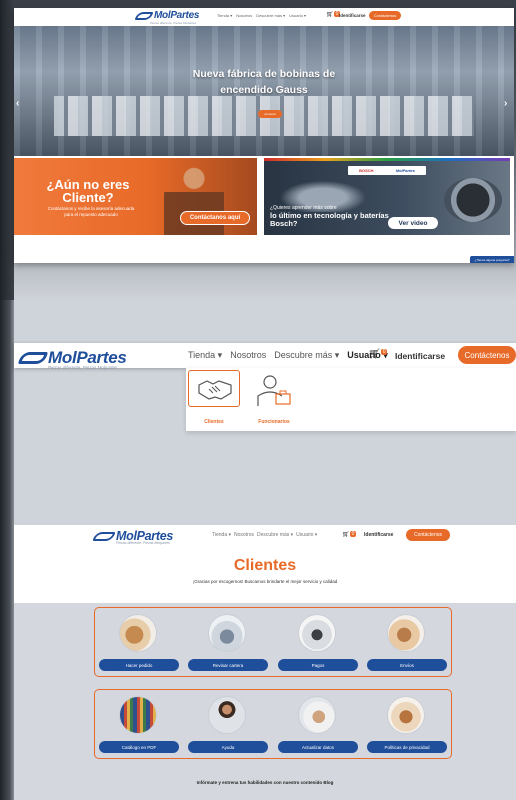  What do you see at coordinates (387, 170) in the screenshot?
I see `brand-logos: BOSCH MolPartes` at bounding box center [387, 170].